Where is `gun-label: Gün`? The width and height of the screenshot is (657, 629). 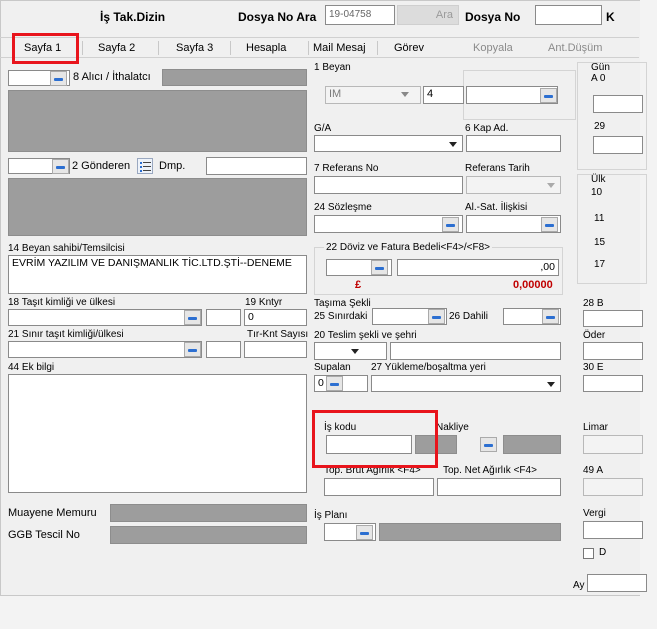
gun-label: Gün is located at coordinates (600, 67).